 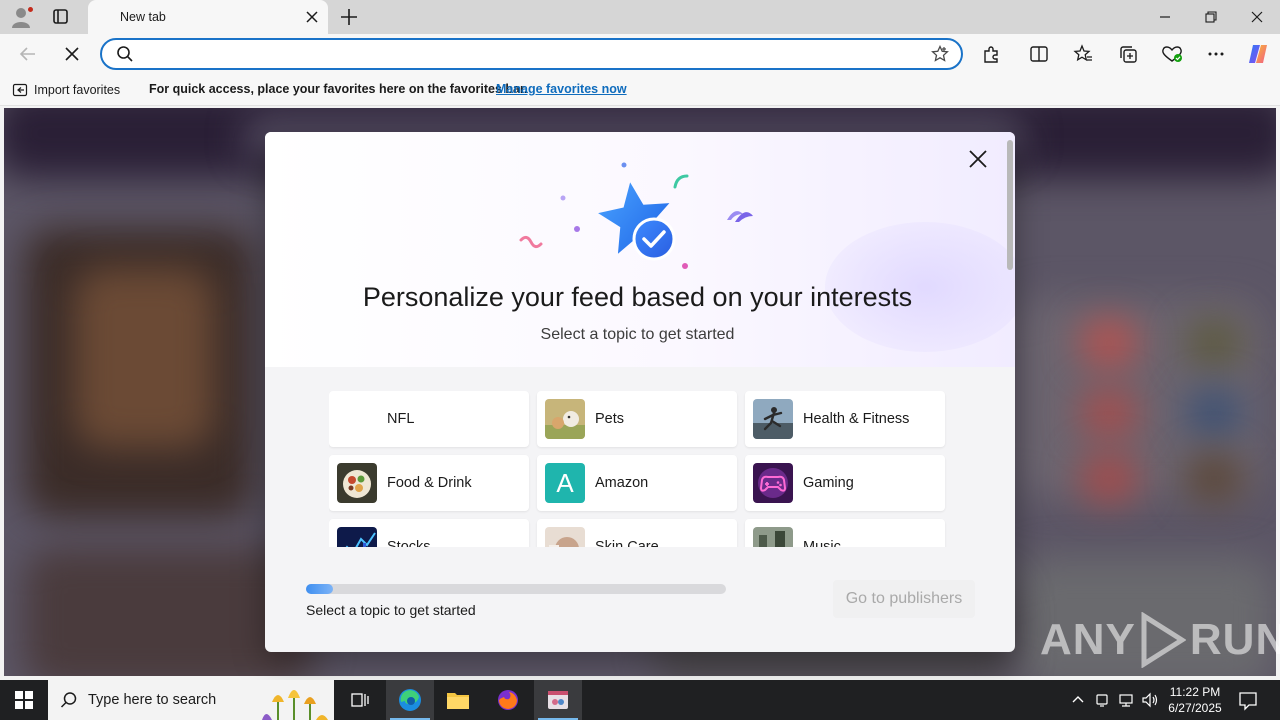 What do you see at coordinates (409, 543) in the screenshot?
I see `topic-label: Stocks` at bounding box center [409, 543].